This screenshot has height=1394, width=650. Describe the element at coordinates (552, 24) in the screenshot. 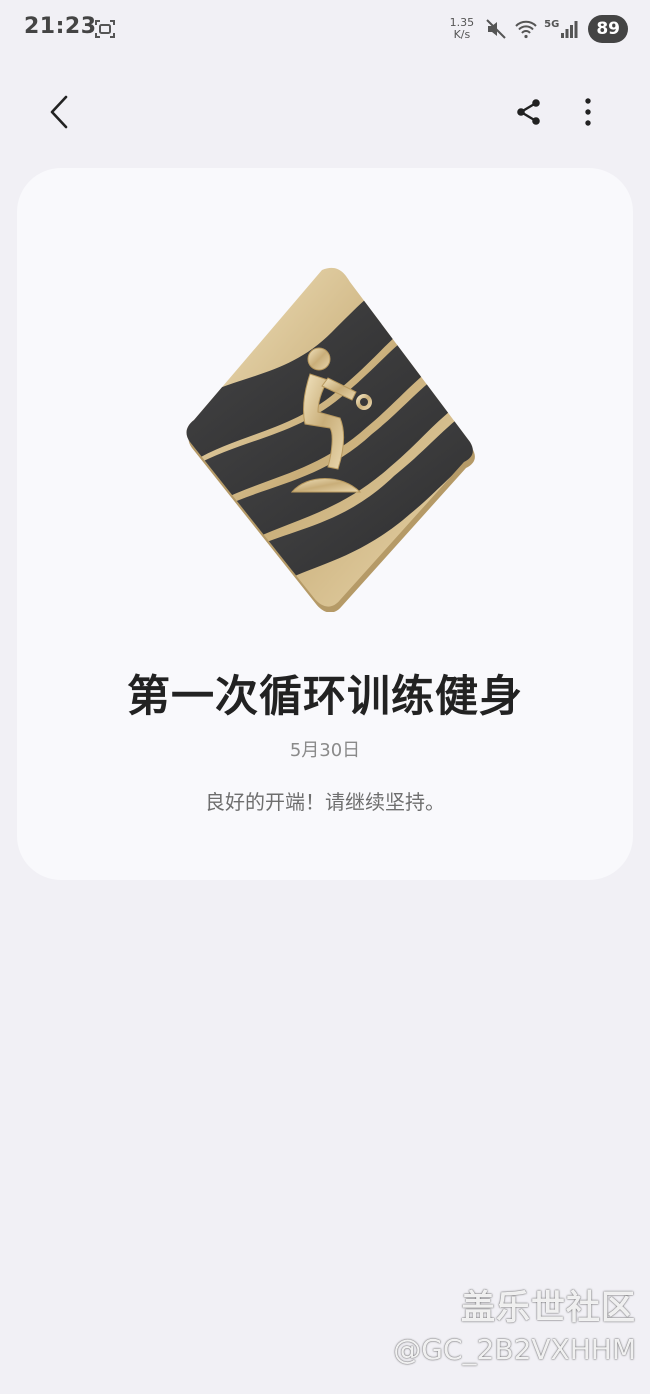

I see `network-label: 5G` at that location.